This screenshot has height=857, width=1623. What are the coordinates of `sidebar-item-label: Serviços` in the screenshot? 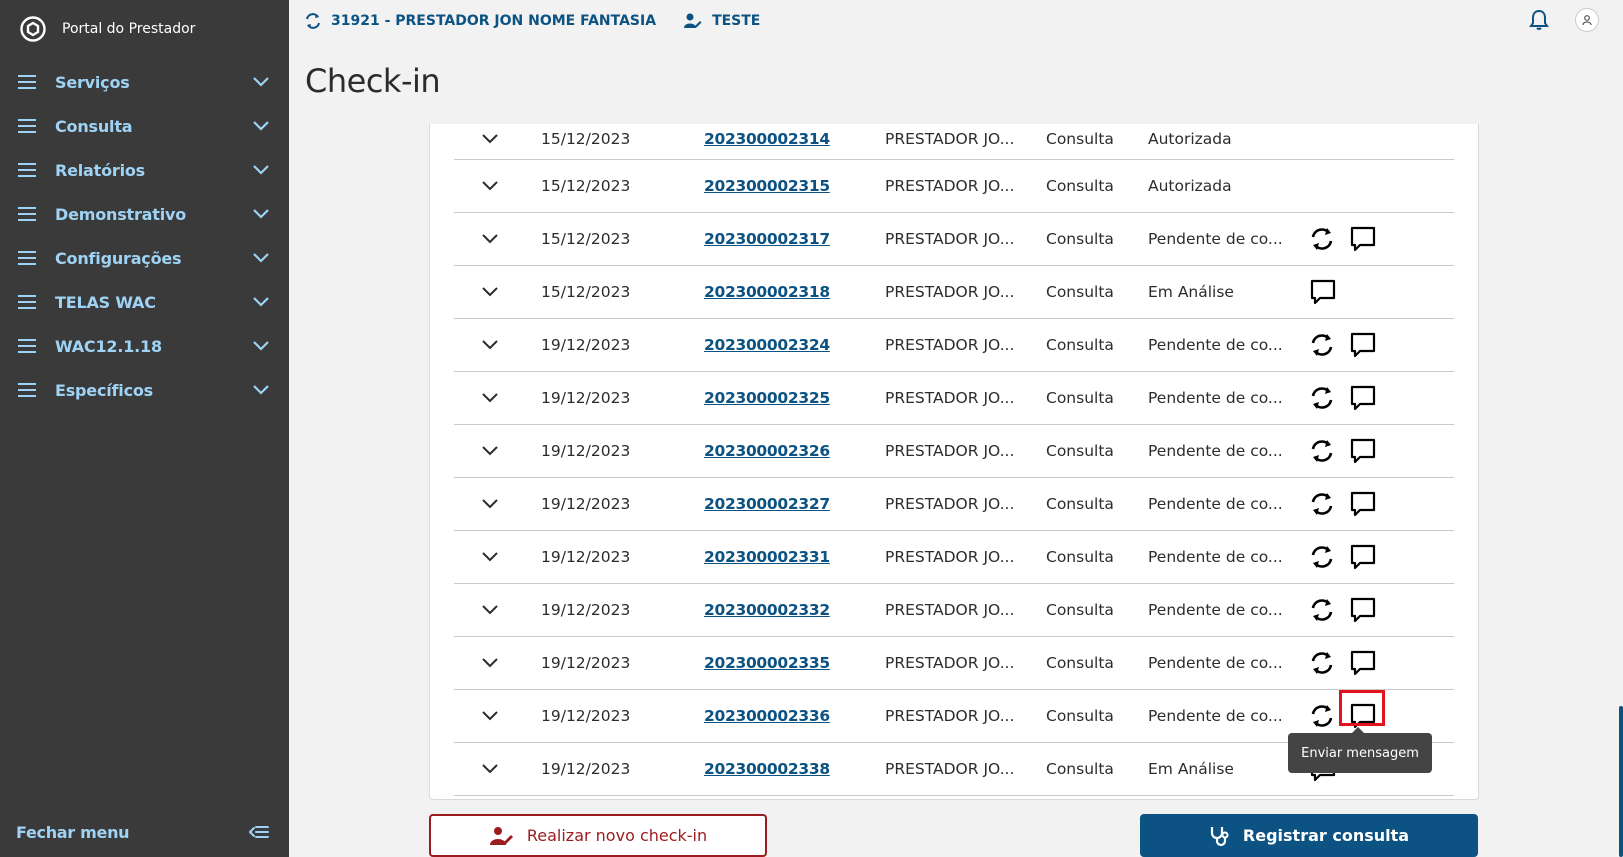 It's located at (92, 82).